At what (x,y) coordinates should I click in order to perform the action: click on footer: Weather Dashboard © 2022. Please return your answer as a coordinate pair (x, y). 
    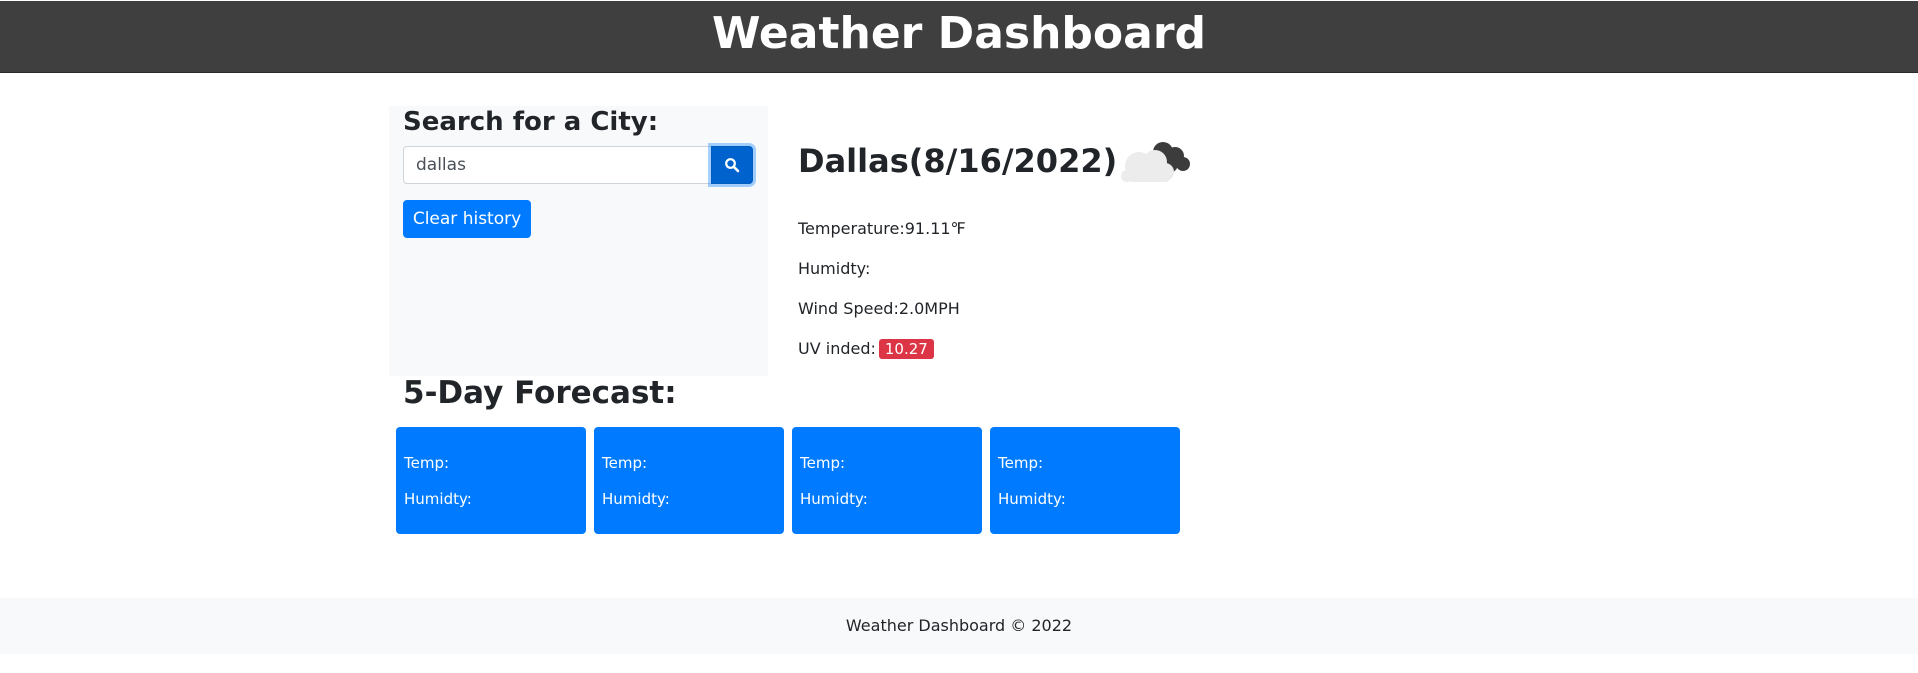
    Looking at the image, I should click on (959, 626).